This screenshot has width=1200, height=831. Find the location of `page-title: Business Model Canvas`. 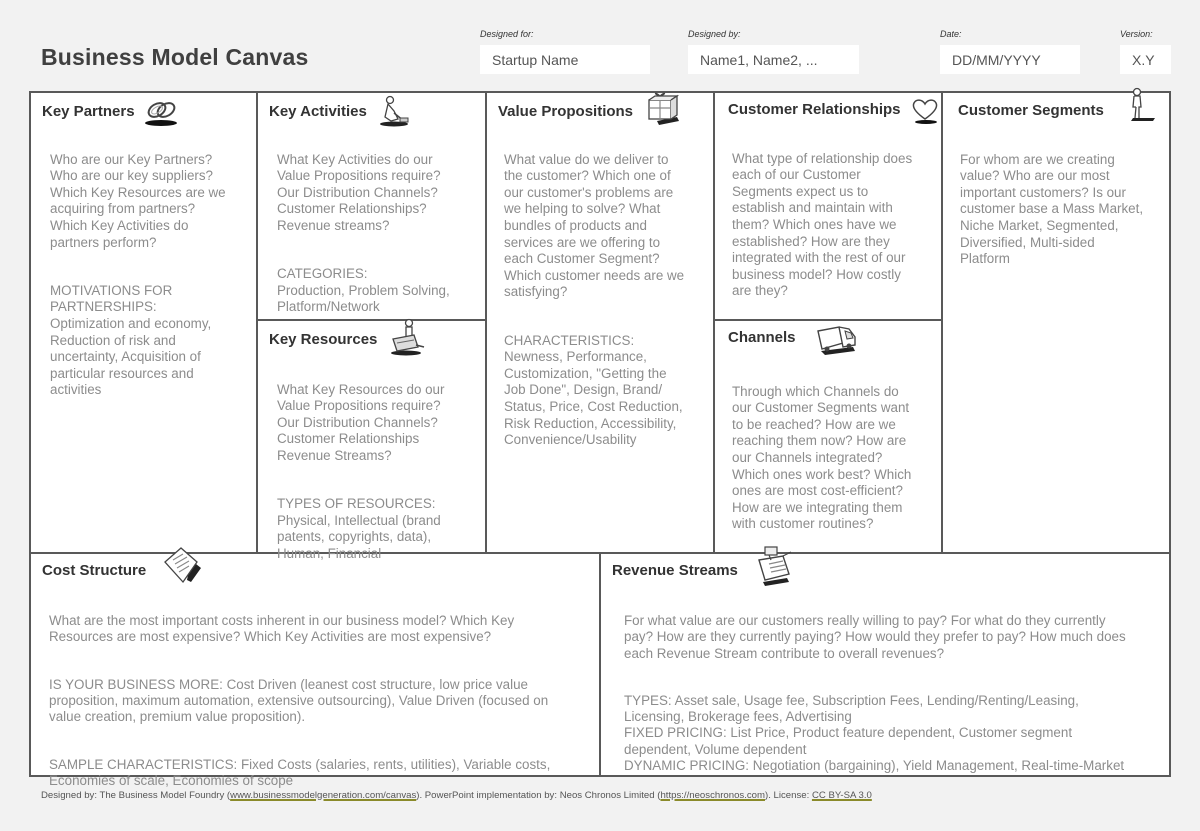

page-title: Business Model Canvas is located at coordinates (175, 57).